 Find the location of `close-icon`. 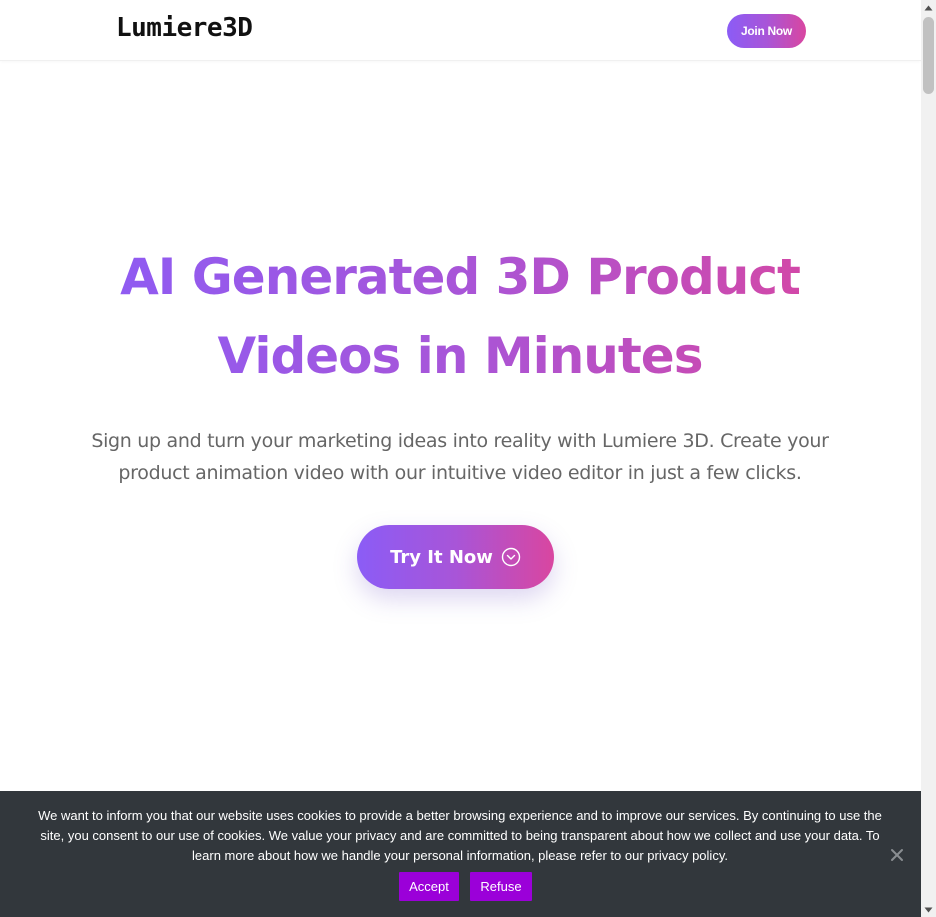

close-icon is located at coordinates (897, 855).